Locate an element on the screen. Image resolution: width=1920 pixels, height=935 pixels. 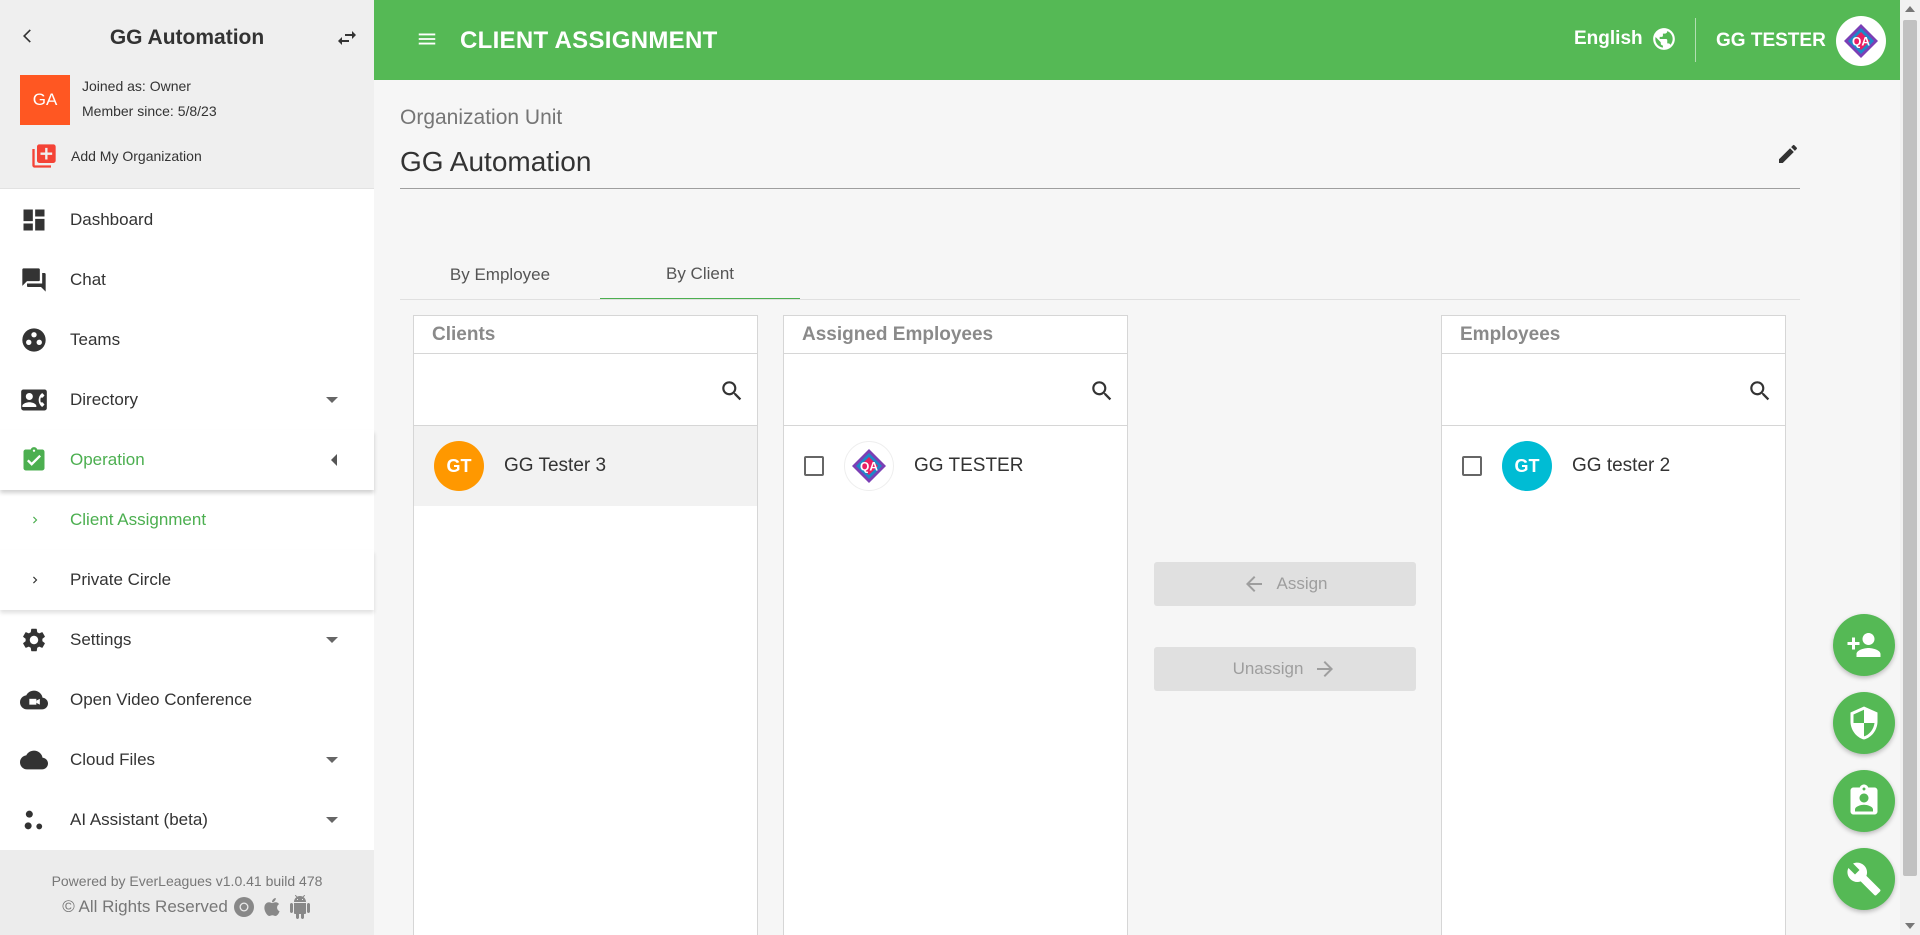
scroll-down-arrow-icon is located at coordinates (1910, 926).